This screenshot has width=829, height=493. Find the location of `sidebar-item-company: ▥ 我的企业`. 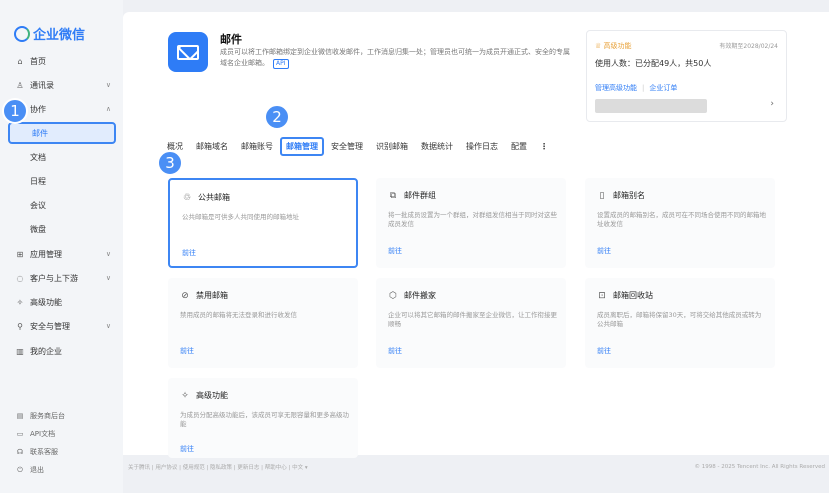

sidebar-item-company: ▥ 我的企业 is located at coordinates (61, 351).